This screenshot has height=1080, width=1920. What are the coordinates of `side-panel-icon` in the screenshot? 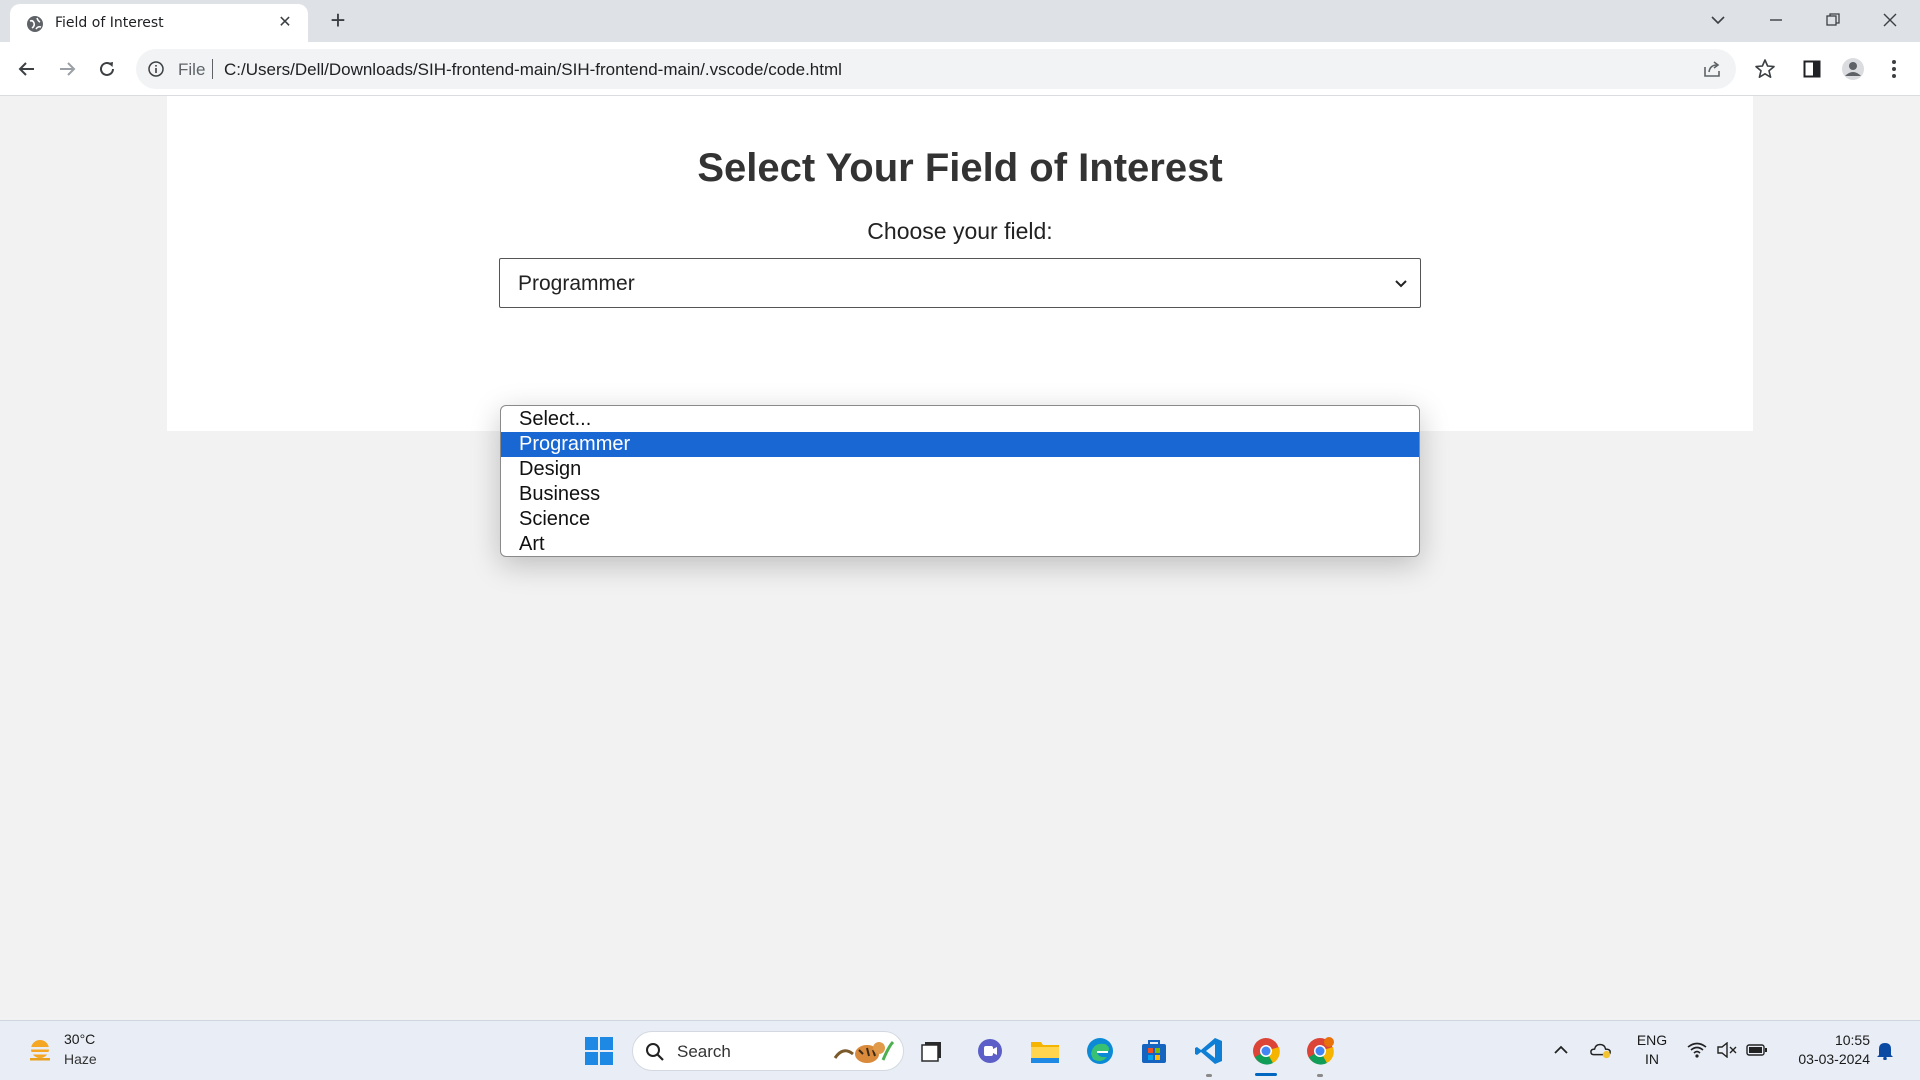 It's located at (1812, 69).